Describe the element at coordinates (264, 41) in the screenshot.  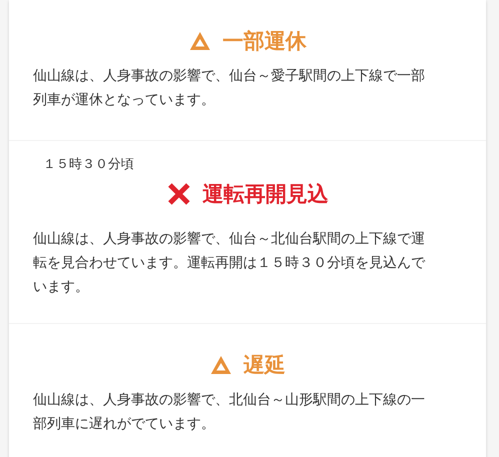
I see `status-title: 一部運休` at that location.